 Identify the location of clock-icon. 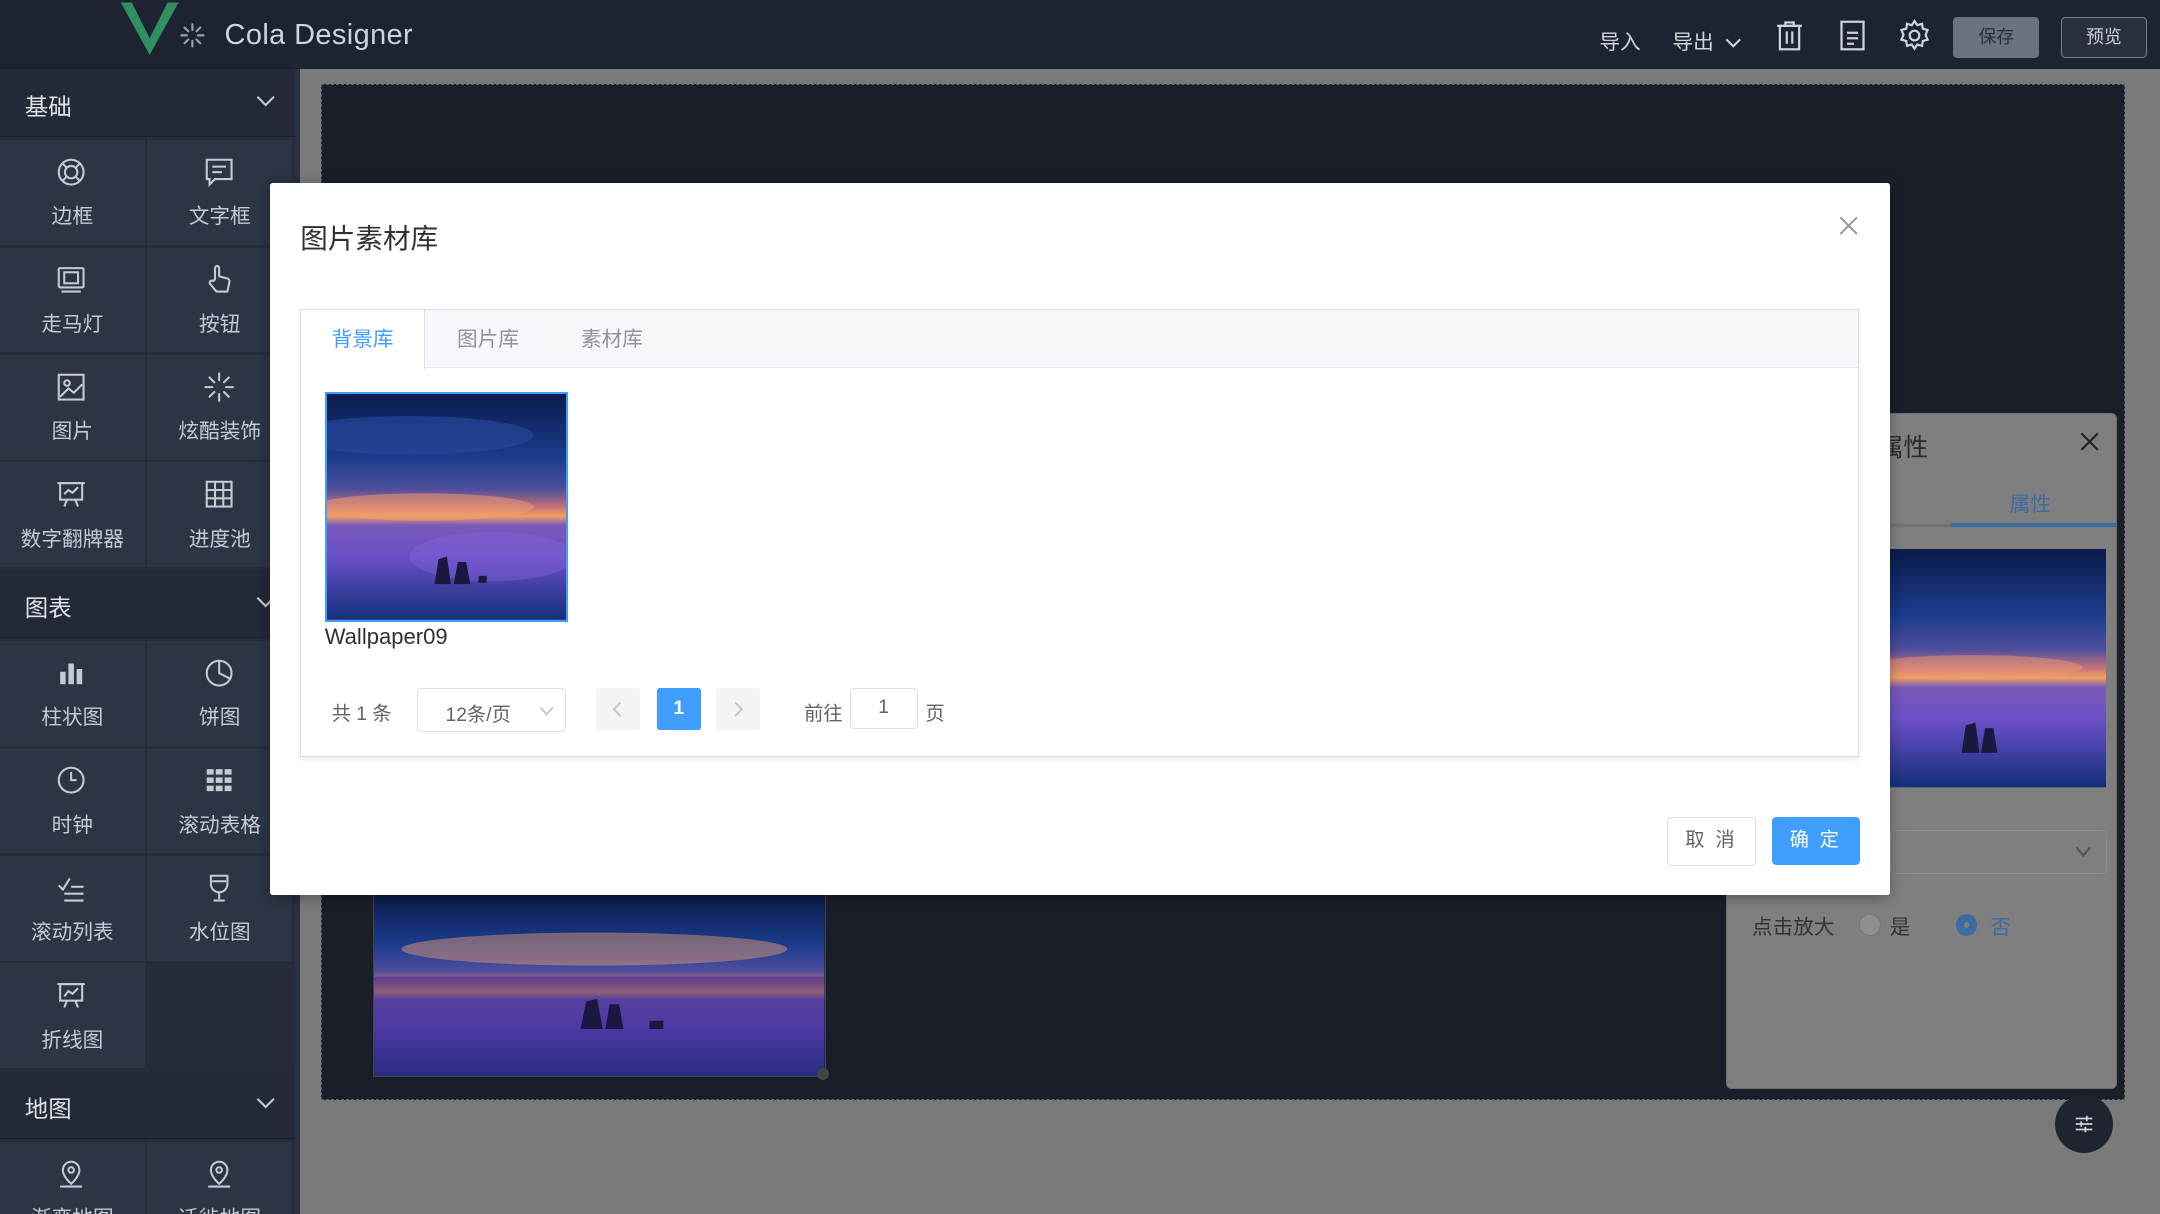
(72, 780).